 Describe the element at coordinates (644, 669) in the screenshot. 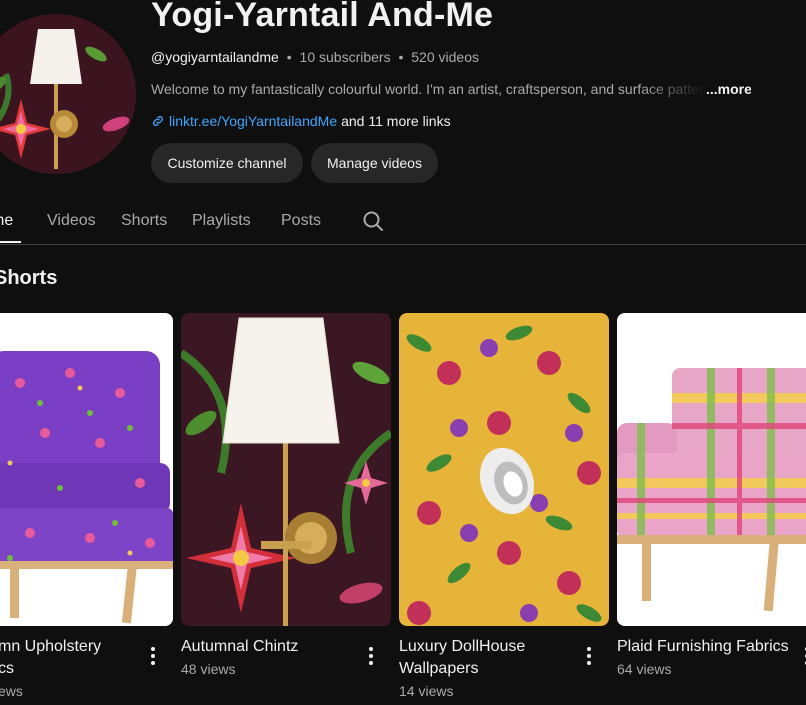

I see `short-views: 64 views` at that location.